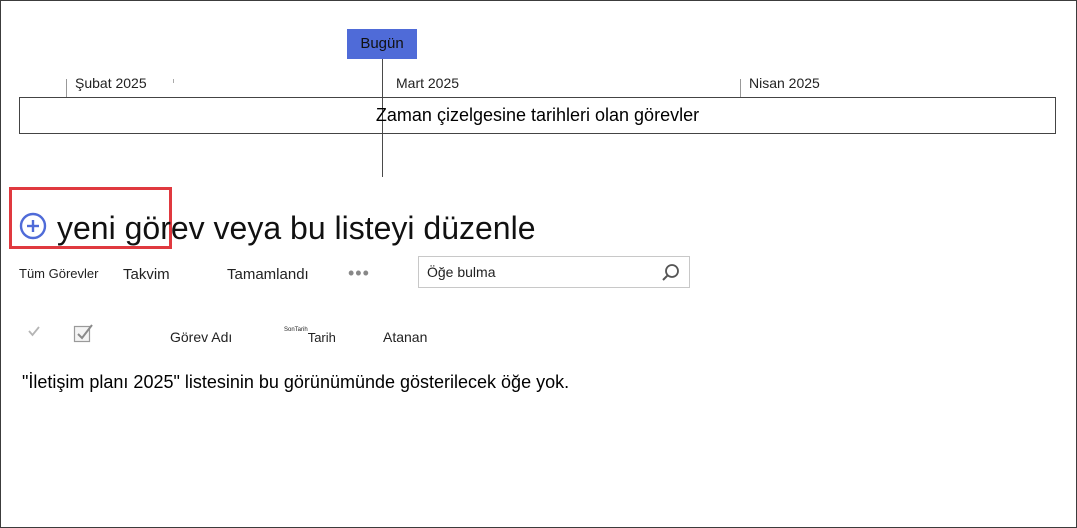 The image size is (1077, 528). Describe the element at coordinates (359, 273) in the screenshot. I see `more-views-button: •••` at that location.